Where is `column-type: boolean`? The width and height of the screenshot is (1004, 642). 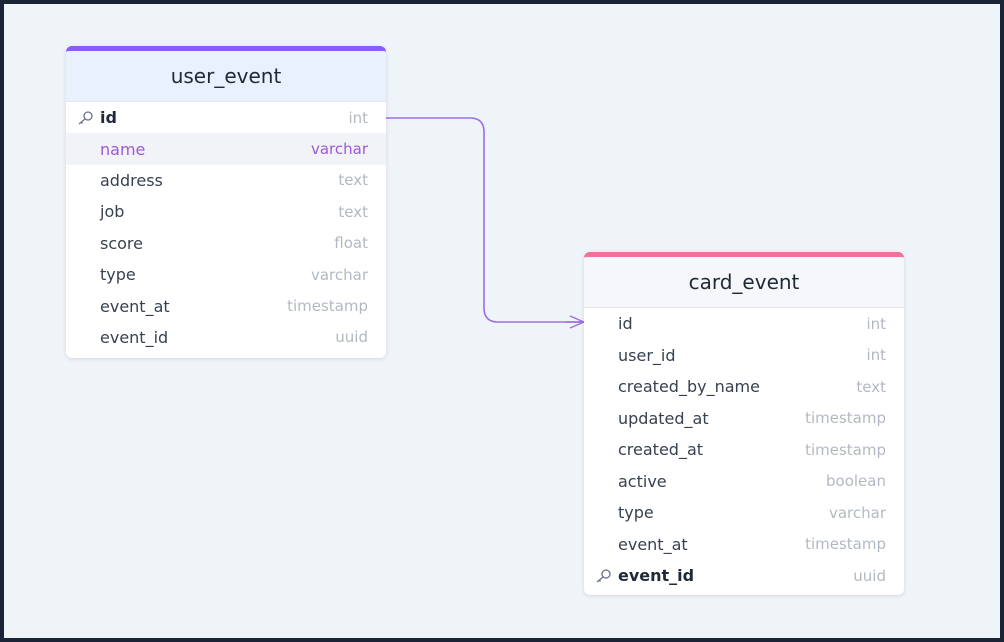 column-type: boolean is located at coordinates (856, 481).